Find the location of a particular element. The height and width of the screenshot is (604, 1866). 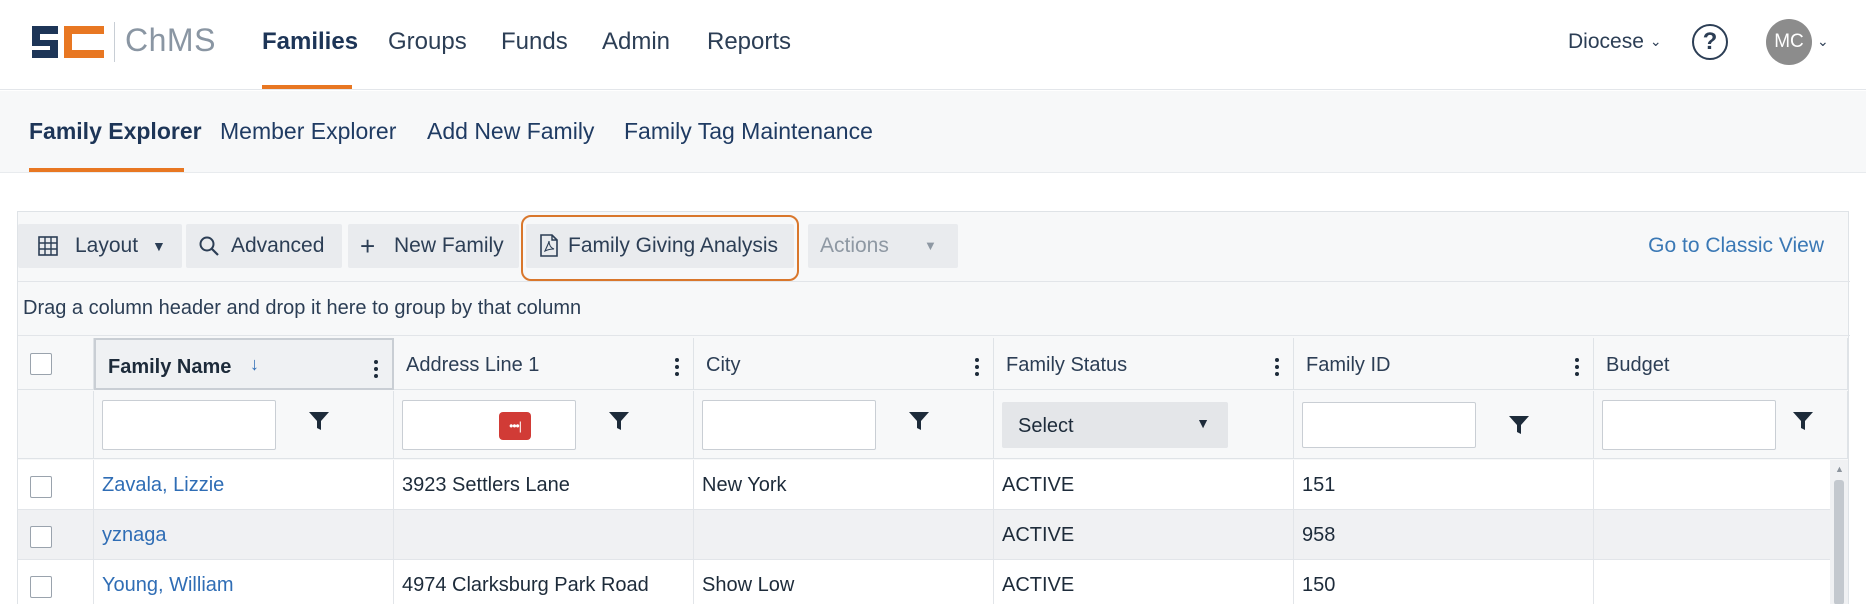

diocese-label: Diocese is located at coordinates (1606, 41).